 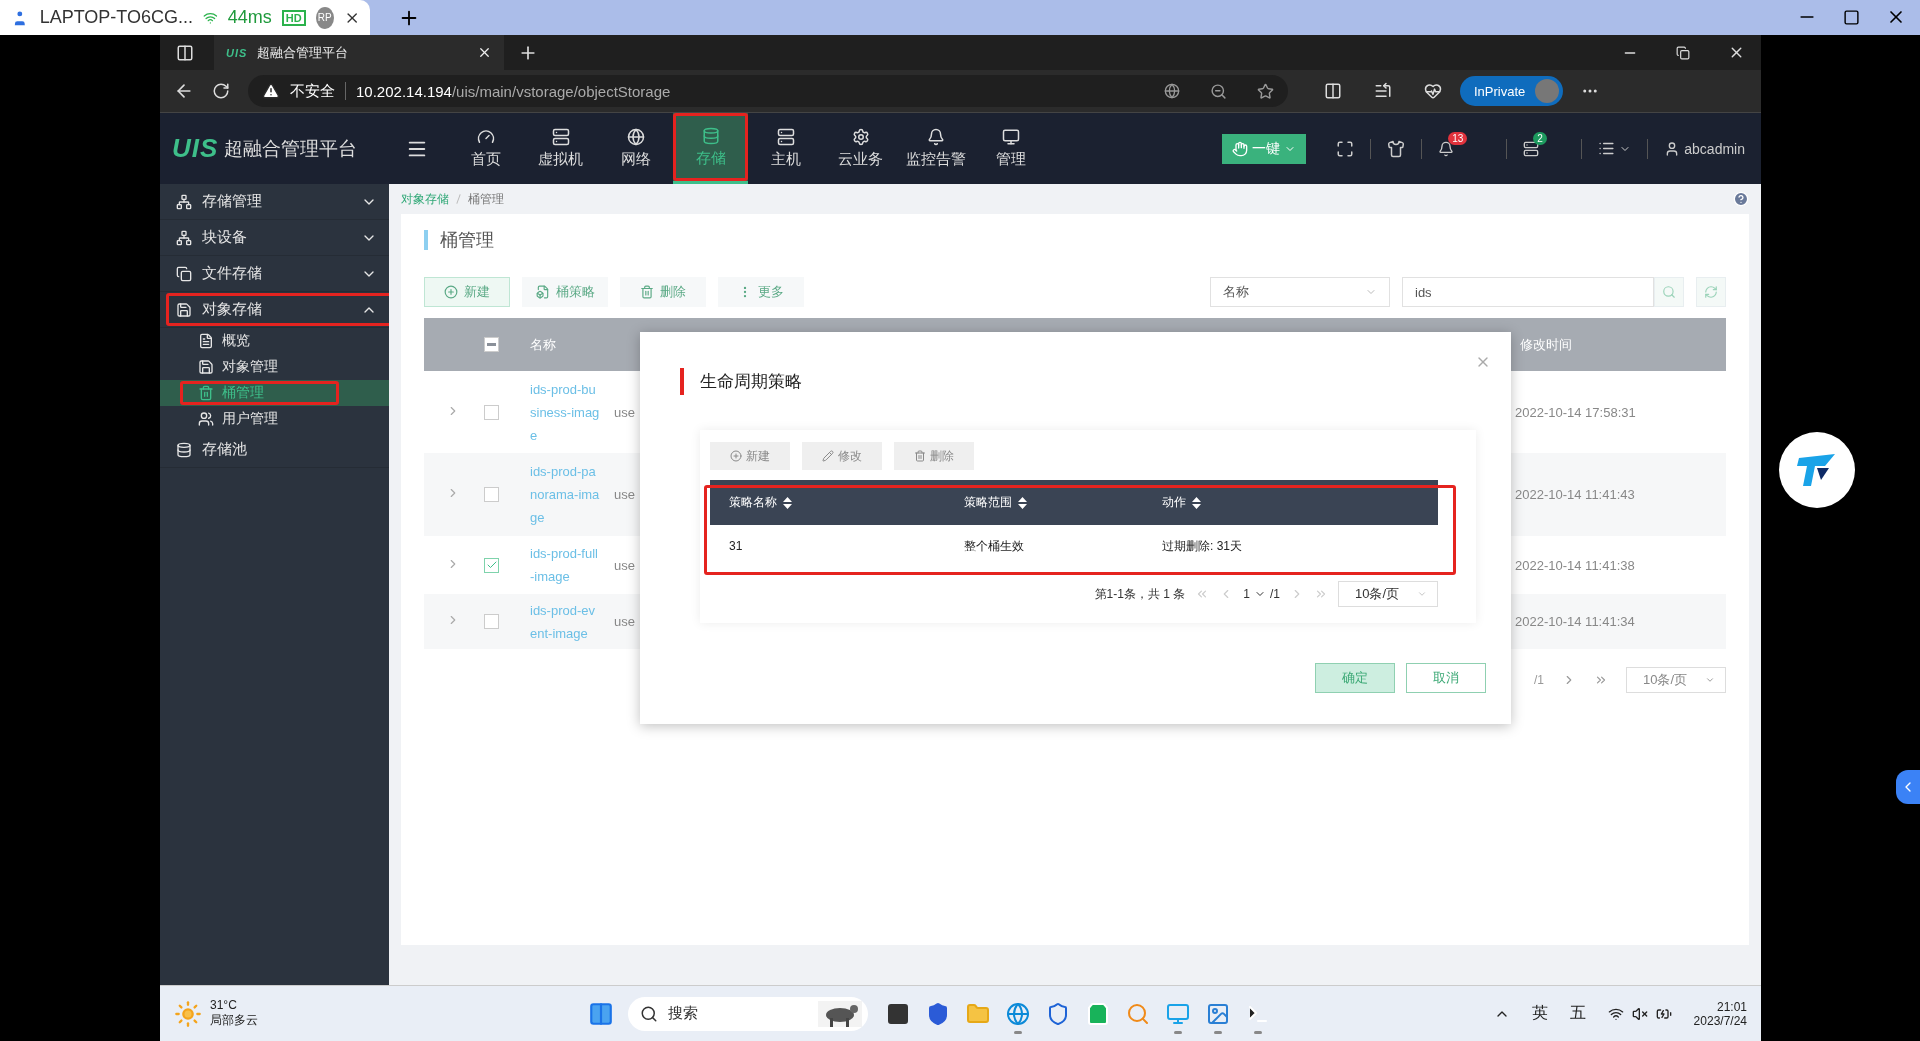 What do you see at coordinates (898, 1013) in the screenshot?
I see `window-icon` at bounding box center [898, 1013].